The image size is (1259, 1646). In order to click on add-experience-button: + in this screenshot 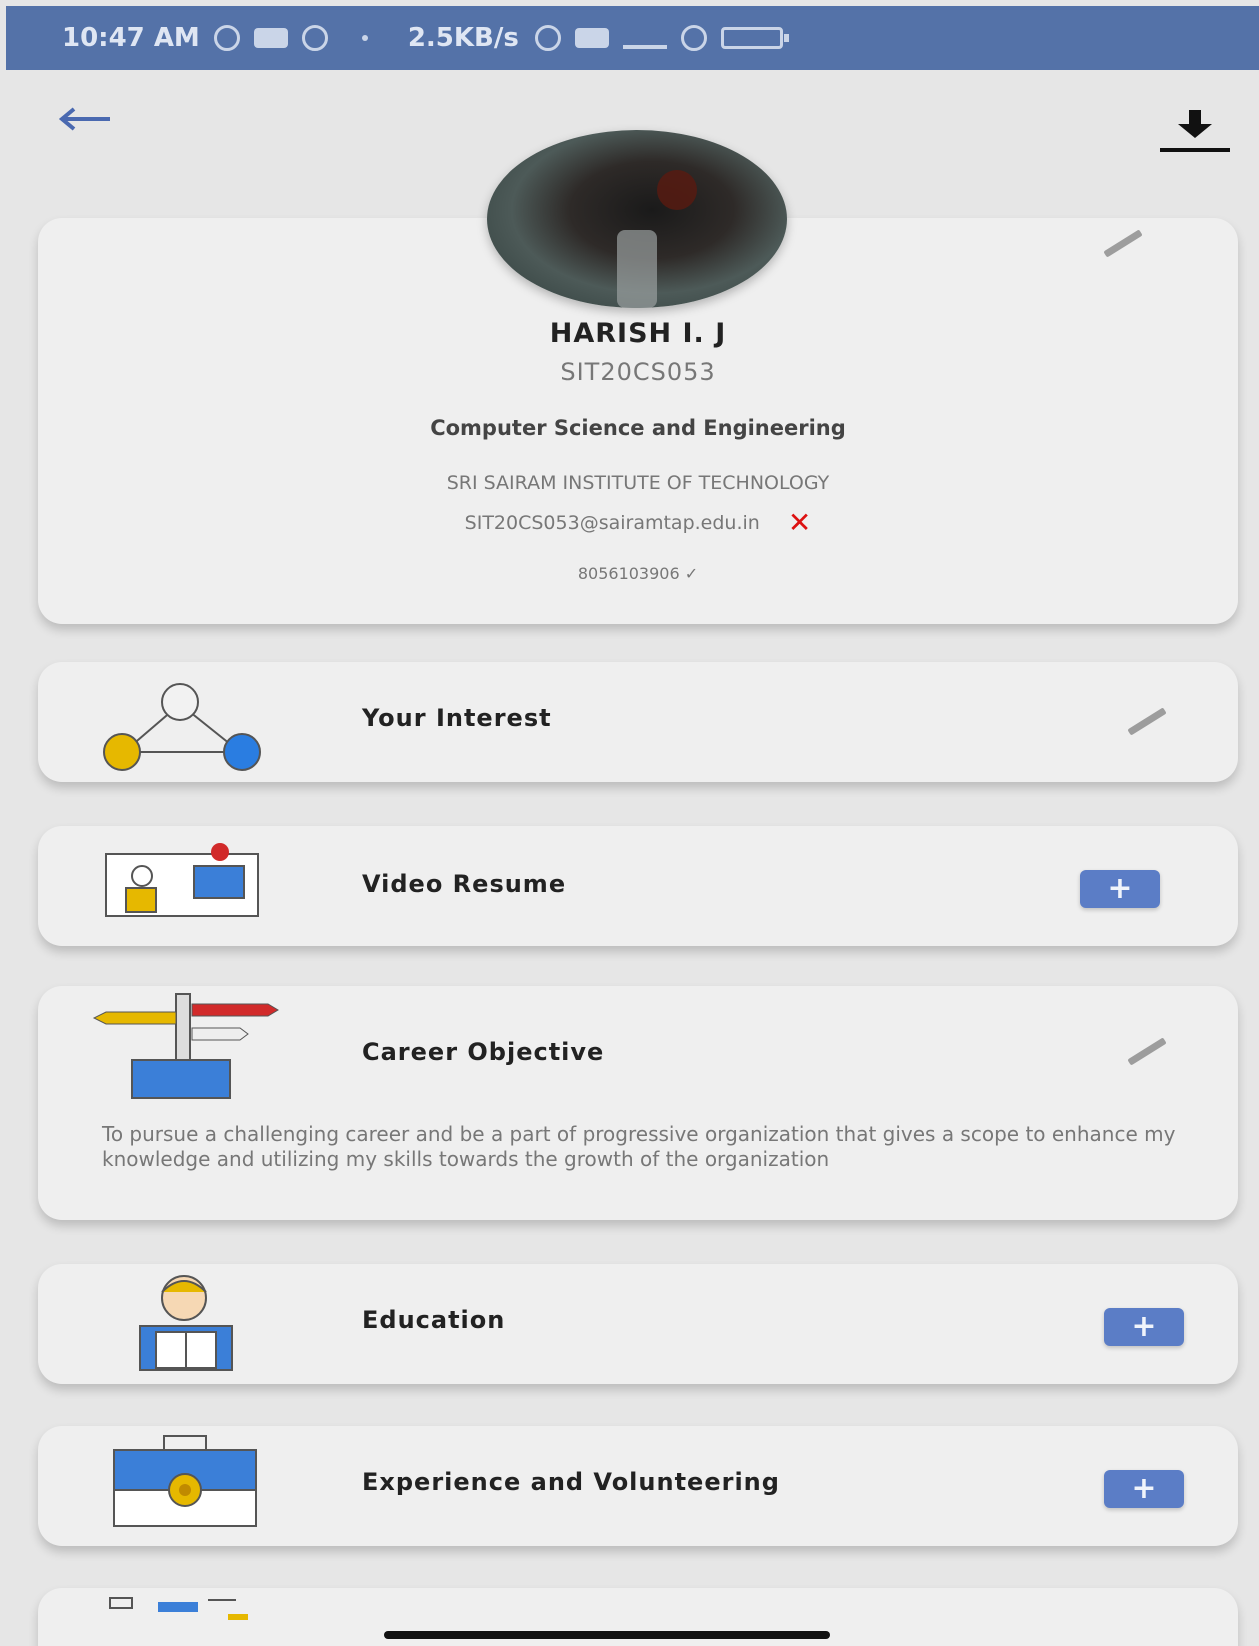, I will do `click(1144, 1489)`.